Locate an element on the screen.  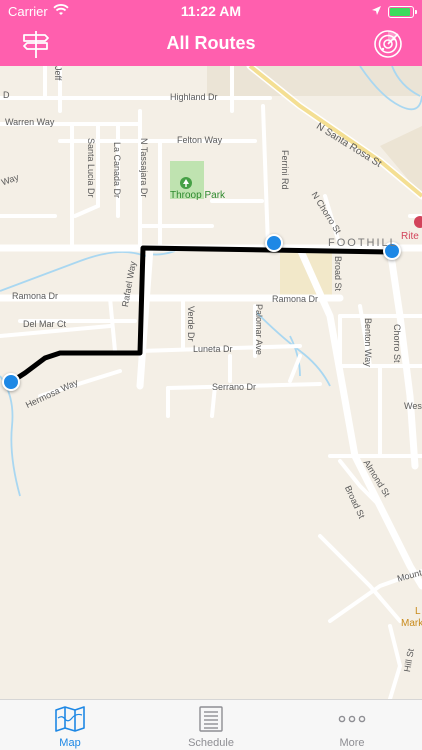
navigation-bar: All Routes is located at coordinates (211, 44).